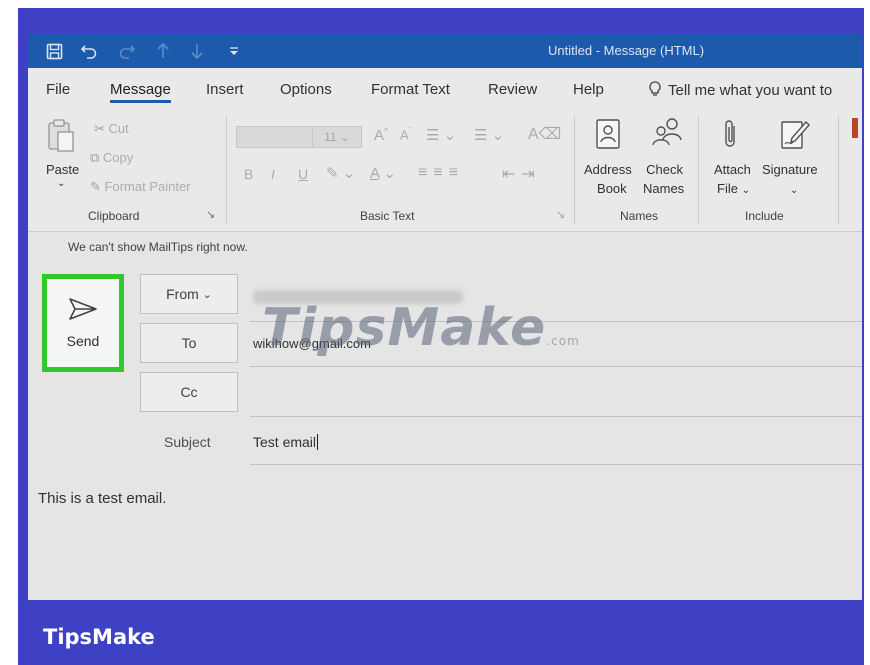 The height and width of the screenshot is (665, 870). I want to click on mailtips-notice: We can't show MailTips right now., so click(158, 247).